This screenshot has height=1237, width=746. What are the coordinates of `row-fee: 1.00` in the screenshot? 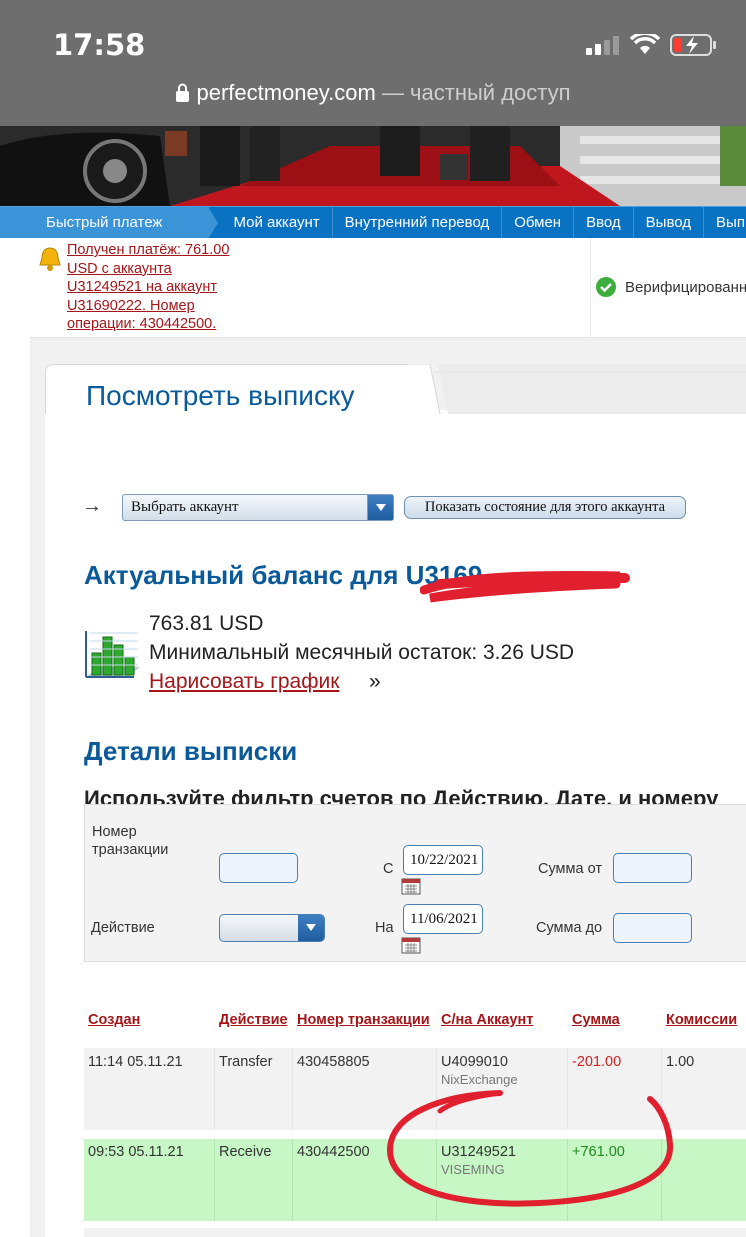 It's located at (680, 1062).